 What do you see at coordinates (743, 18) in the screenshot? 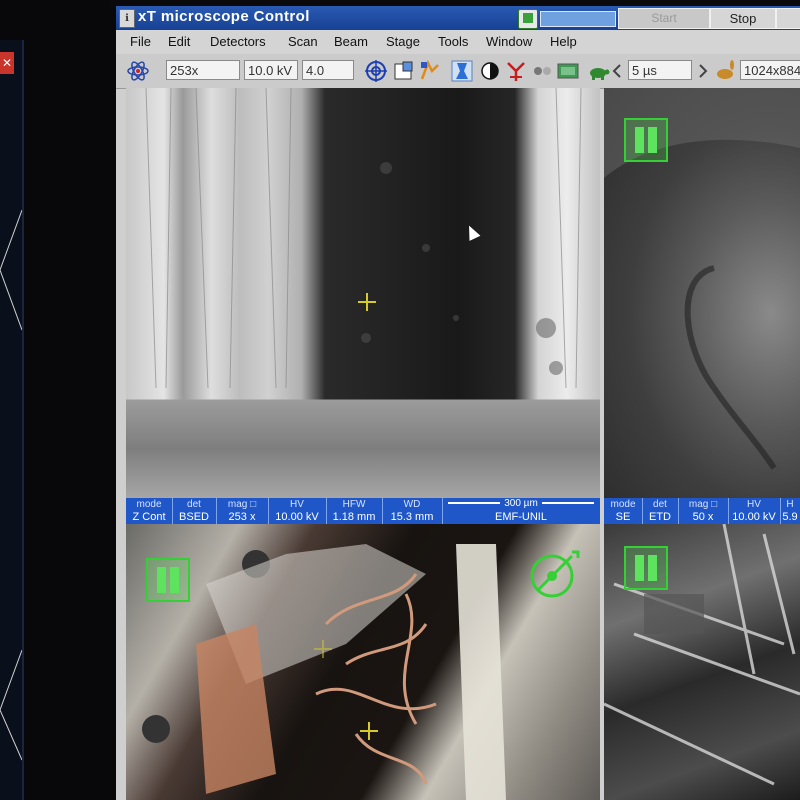
I see `stop-button: Stop` at bounding box center [743, 18].